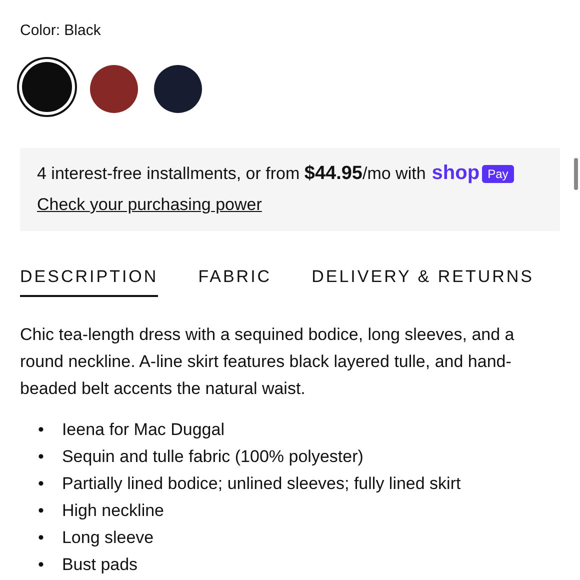 This screenshot has width=580, height=580. What do you see at coordinates (268, 362) in the screenshot?
I see `description-text: Chic tea-length dress with a sequined bodice, long sleeves, and a round neckline. A-line skirt features black layered tulle, and hand-beaded belt accents the natural waist.` at bounding box center [268, 362].